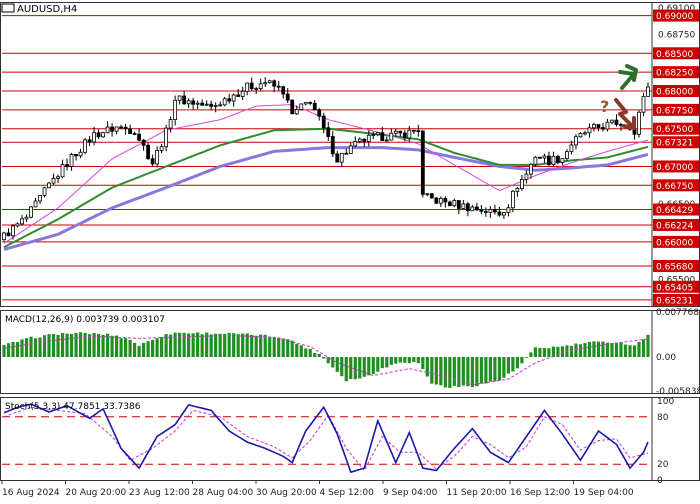 This screenshot has height=504, width=700. What do you see at coordinates (674, 243) in the screenshot?
I see `price-level-label: 0.66000` at bounding box center [674, 243].